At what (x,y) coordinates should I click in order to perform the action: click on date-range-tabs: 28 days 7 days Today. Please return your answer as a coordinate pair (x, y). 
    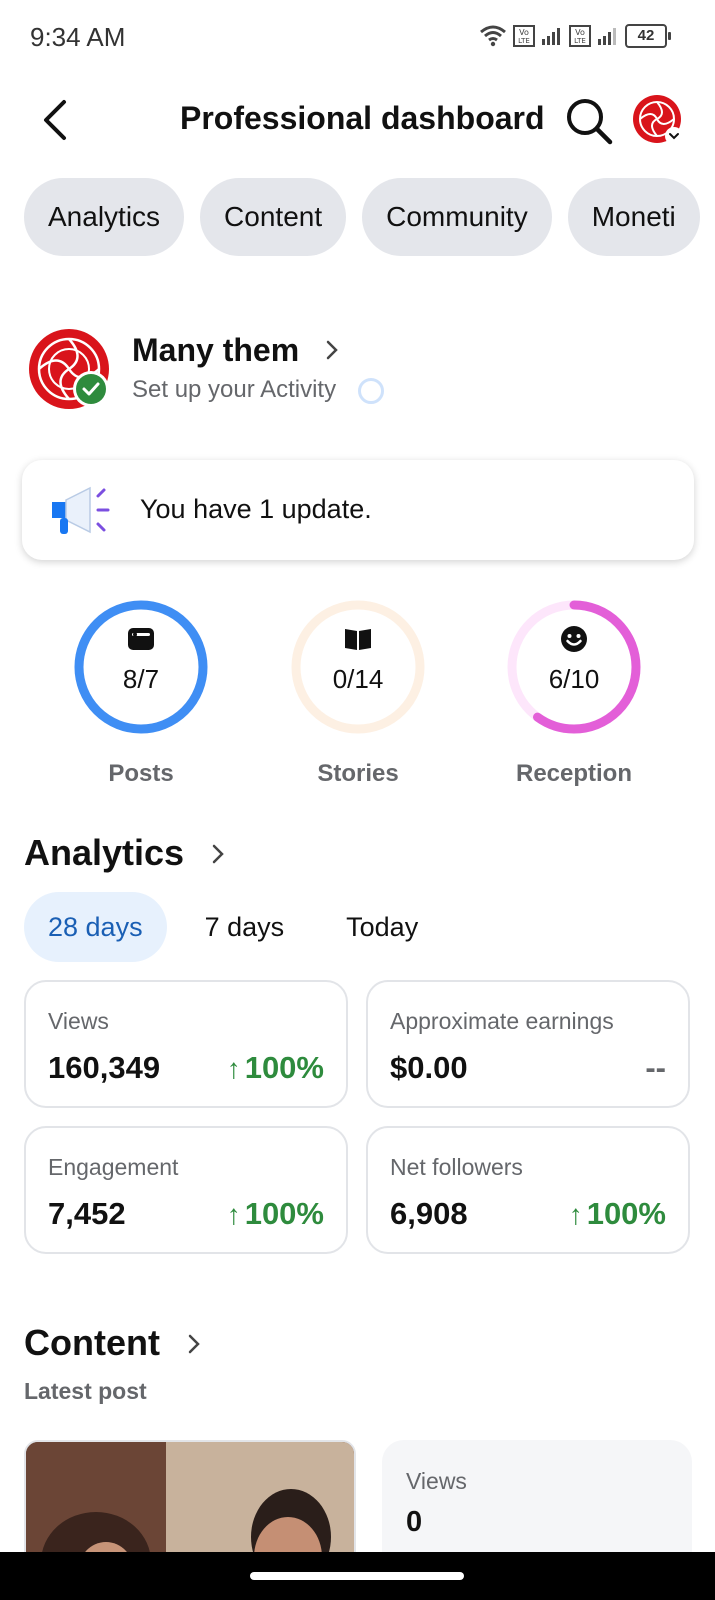
    Looking at the image, I should click on (233, 927).